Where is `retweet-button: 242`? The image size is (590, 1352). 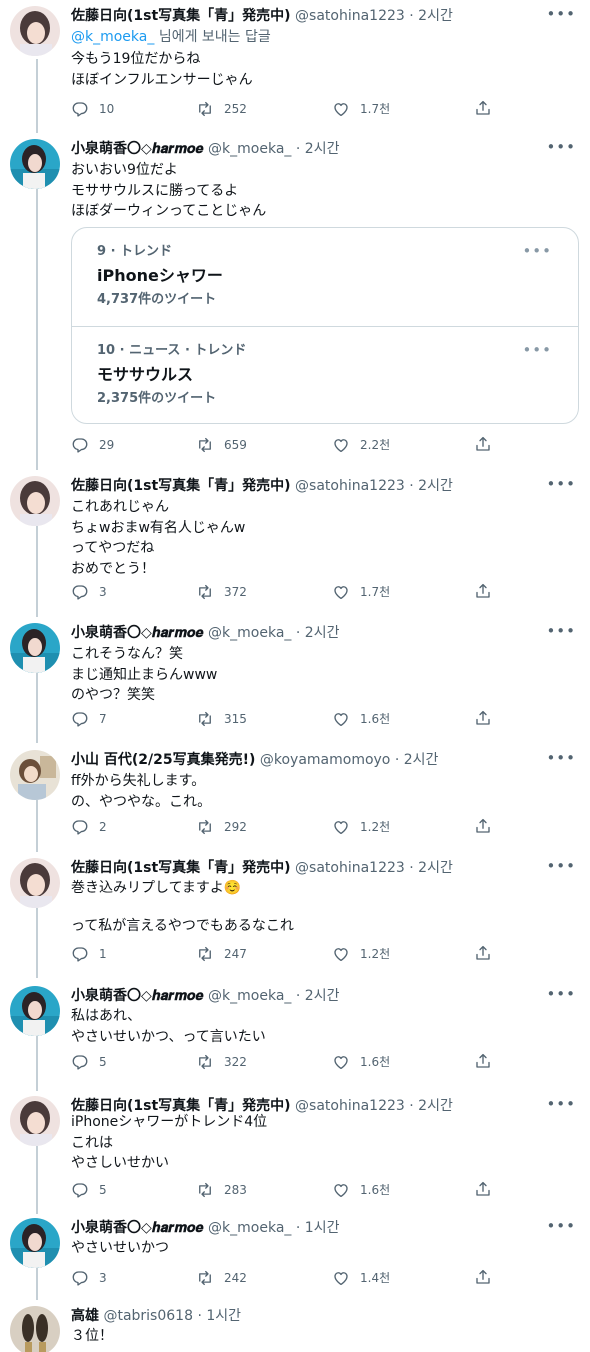
retweet-button: 242 is located at coordinates (221, 1278).